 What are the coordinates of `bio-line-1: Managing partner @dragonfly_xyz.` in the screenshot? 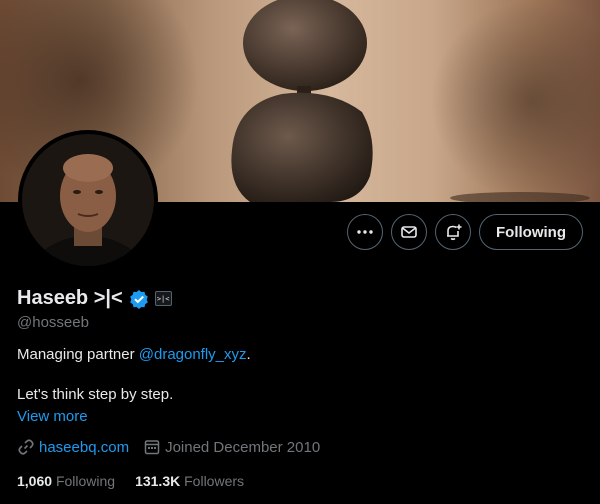 It's located at (134, 354).